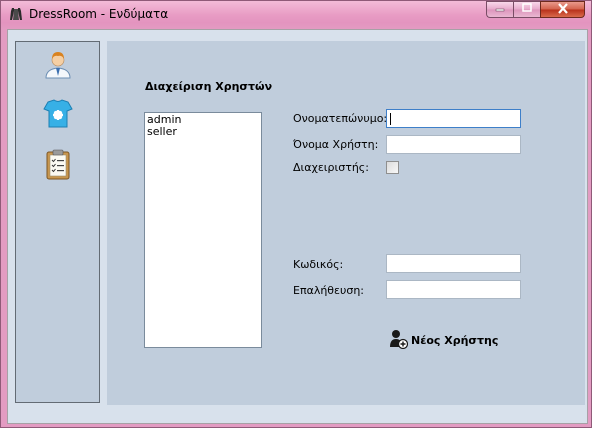  What do you see at coordinates (16, 14) in the screenshot?
I see `dress-app-icon` at bounding box center [16, 14].